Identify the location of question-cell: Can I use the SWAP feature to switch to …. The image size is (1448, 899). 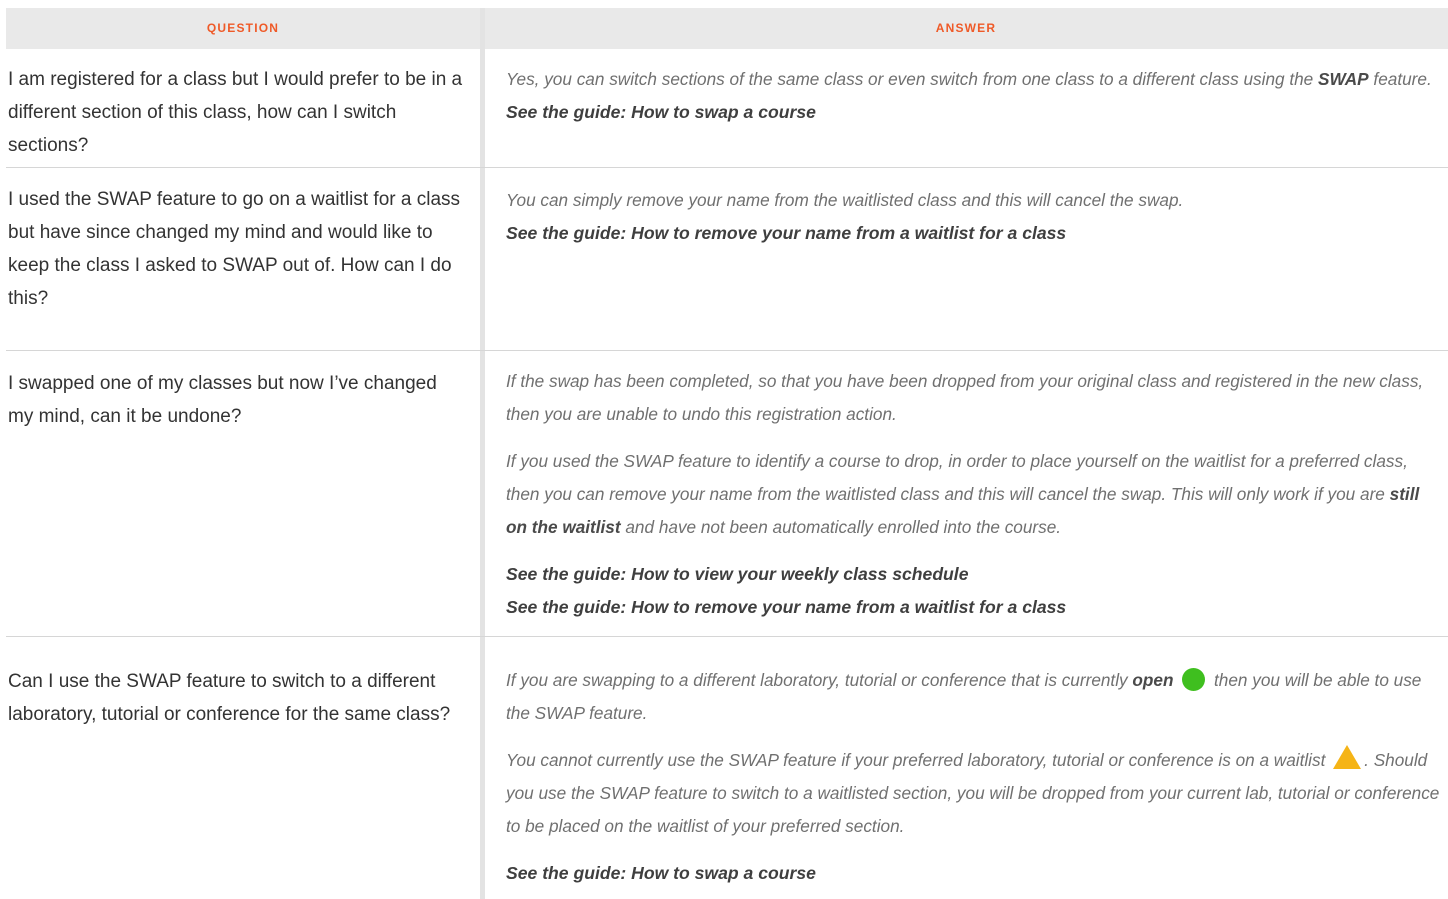
(229, 698).